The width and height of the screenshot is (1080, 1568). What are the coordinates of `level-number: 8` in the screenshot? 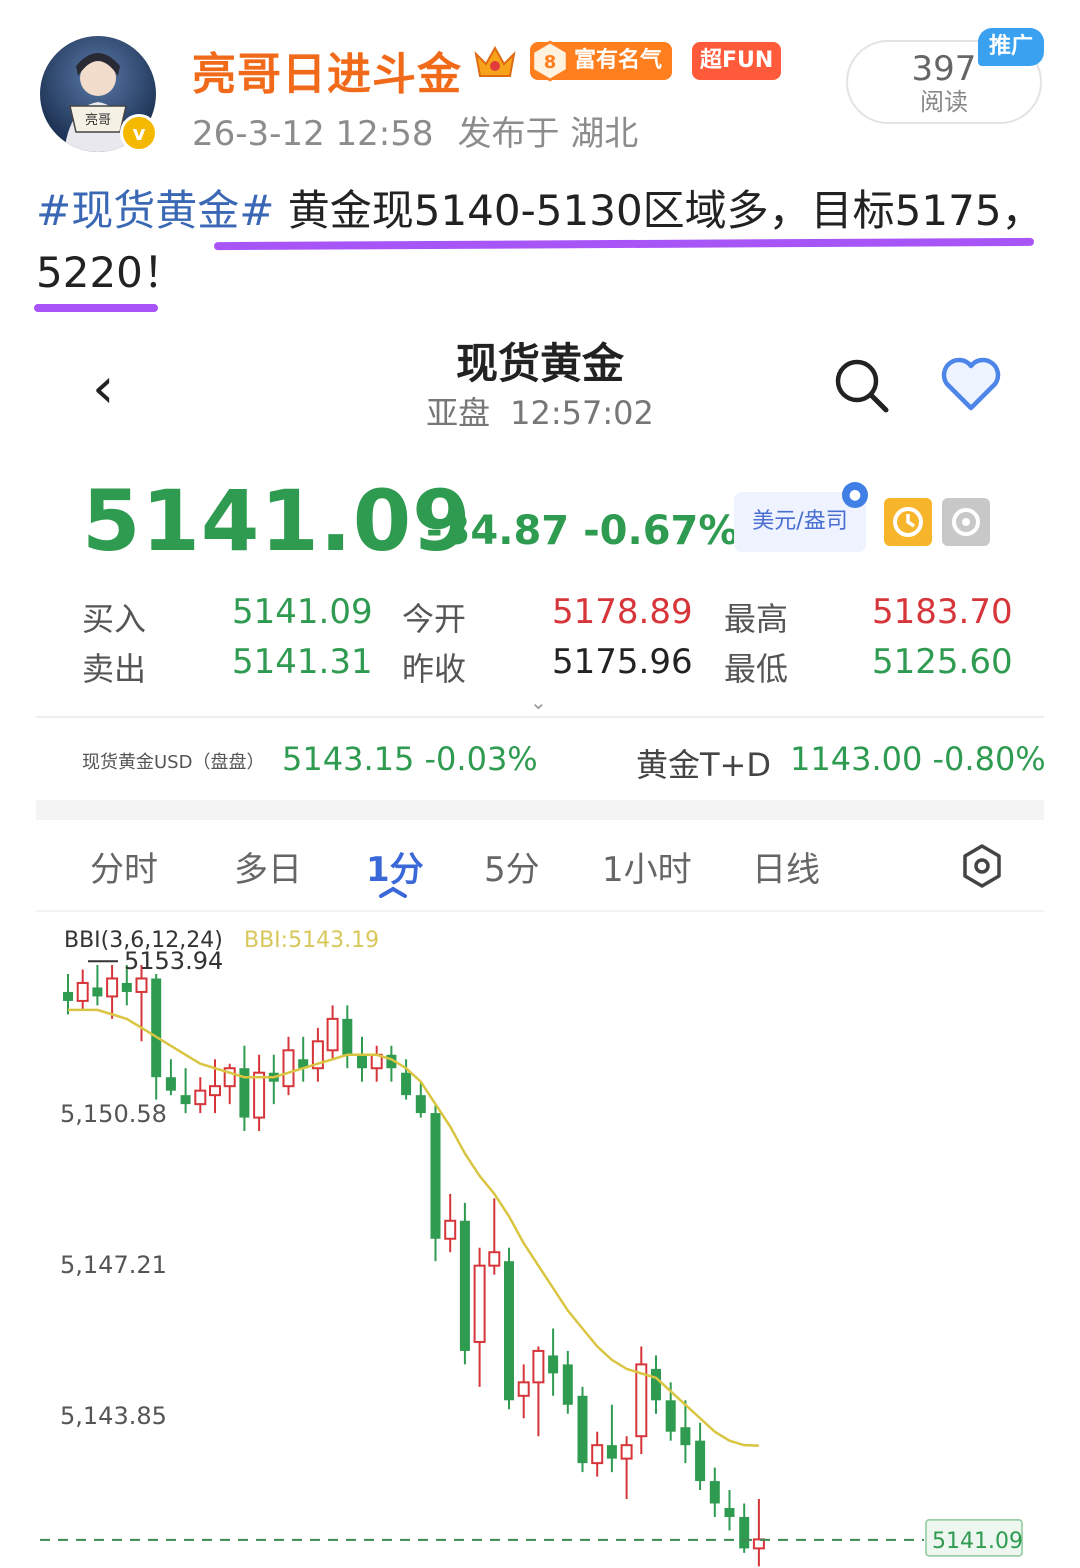 It's located at (550, 62).